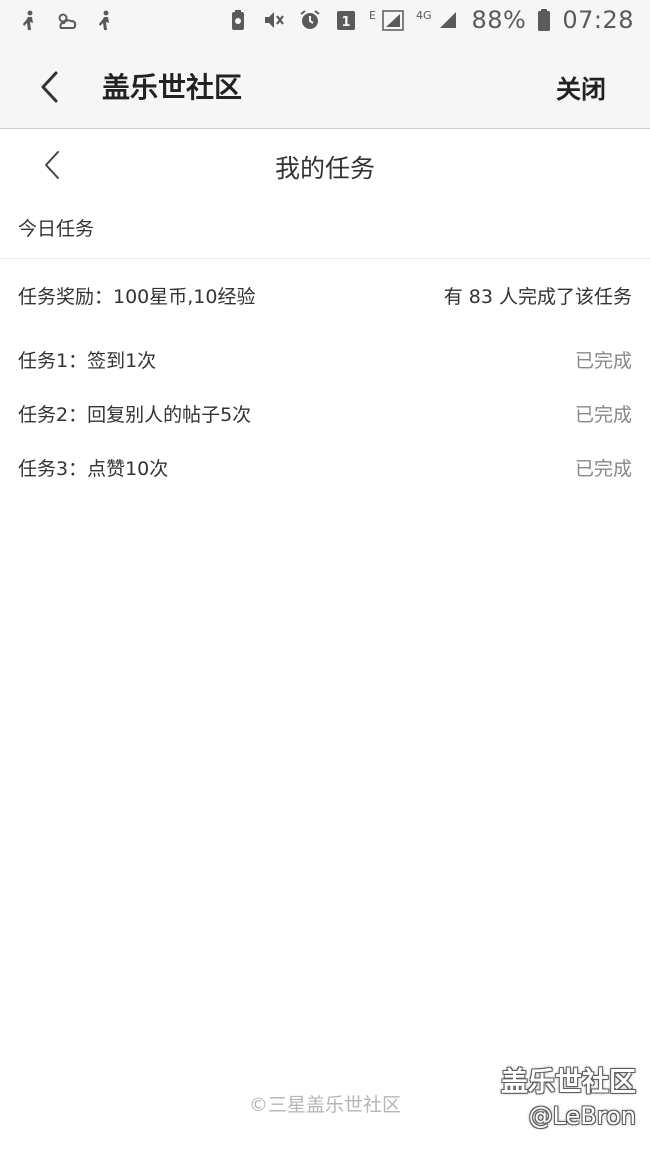  What do you see at coordinates (582, 1116) in the screenshot?
I see `watermark-user: @LeBron` at bounding box center [582, 1116].